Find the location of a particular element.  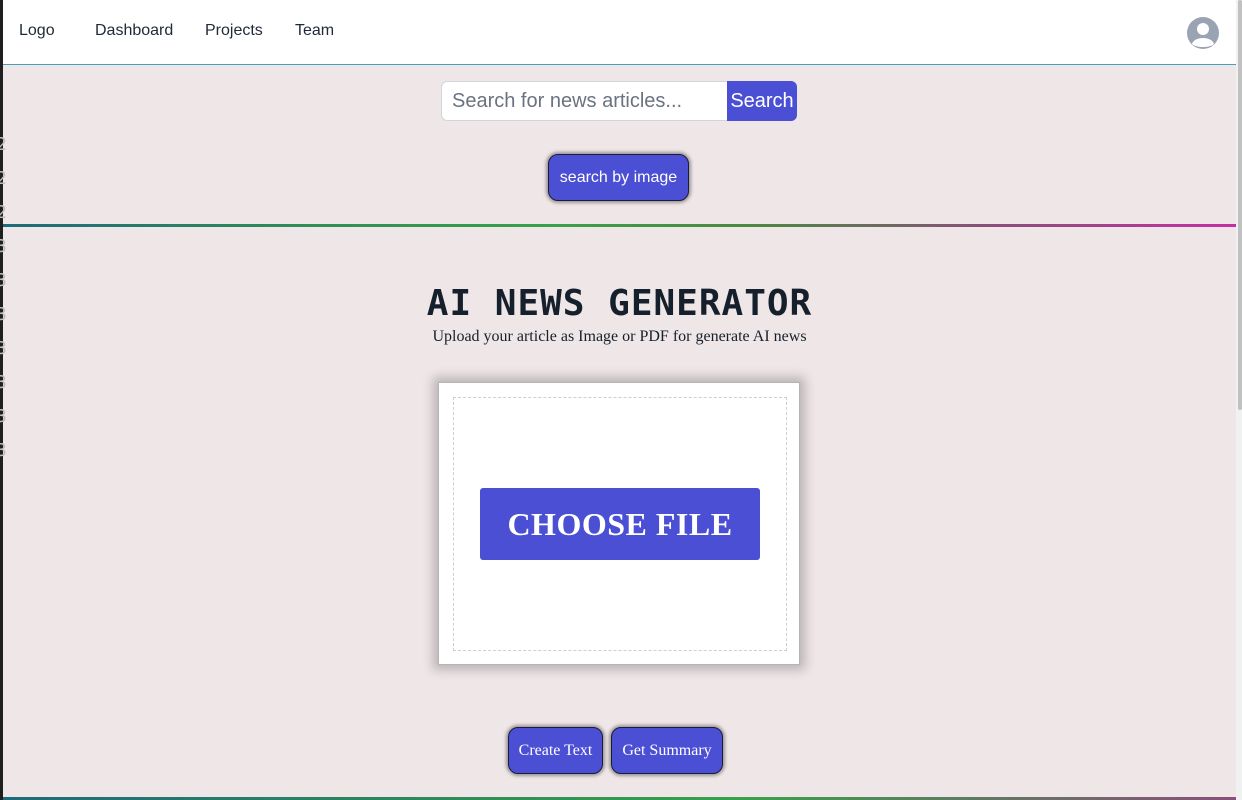

page-title: AI NEWS GENERATOR is located at coordinates (619, 303).